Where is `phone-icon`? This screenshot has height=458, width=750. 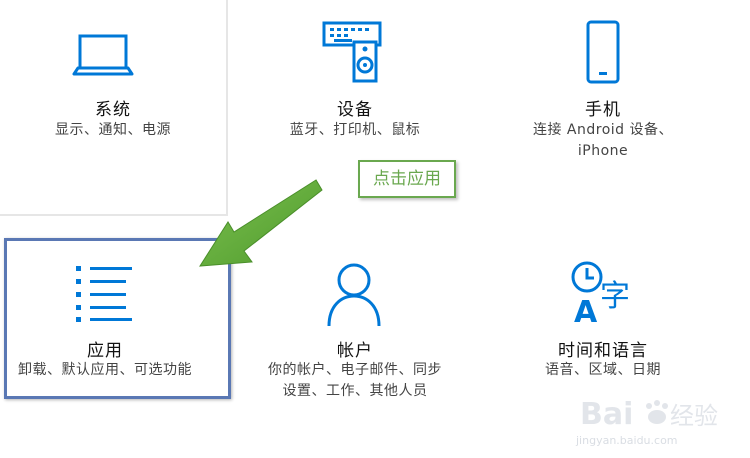 phone-icon is located at coordinates (603, 52).